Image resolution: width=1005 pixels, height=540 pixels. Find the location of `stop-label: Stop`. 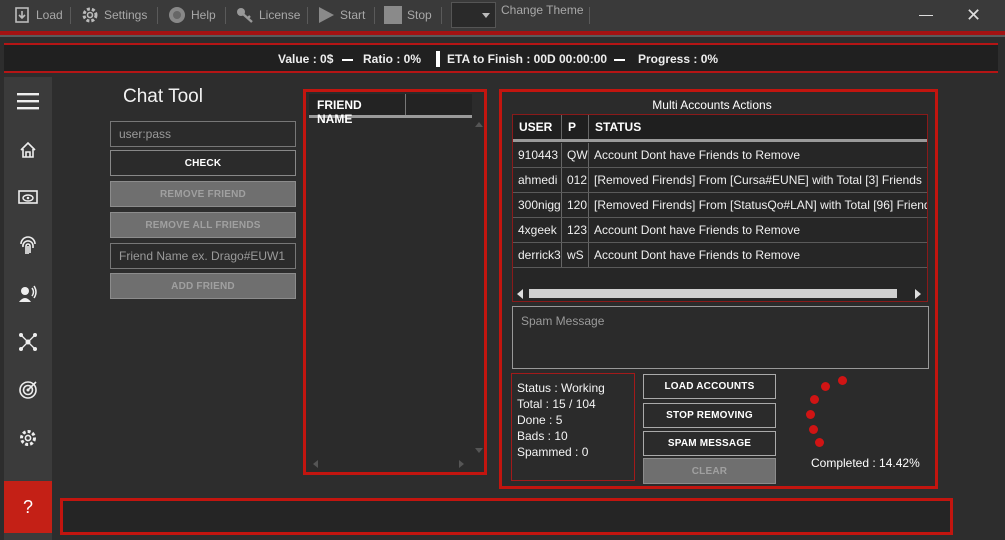

stop-label: Stop is located at coordinates (419, 15).